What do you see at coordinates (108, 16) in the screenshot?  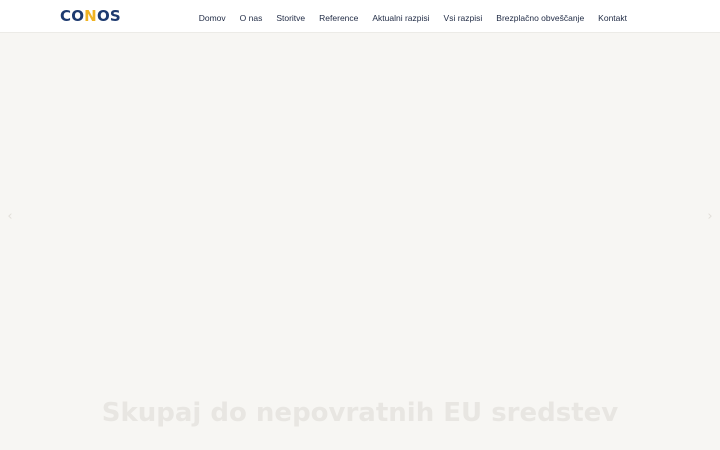 I see `logo-text-end: OS` at bounding box center [108, 16].